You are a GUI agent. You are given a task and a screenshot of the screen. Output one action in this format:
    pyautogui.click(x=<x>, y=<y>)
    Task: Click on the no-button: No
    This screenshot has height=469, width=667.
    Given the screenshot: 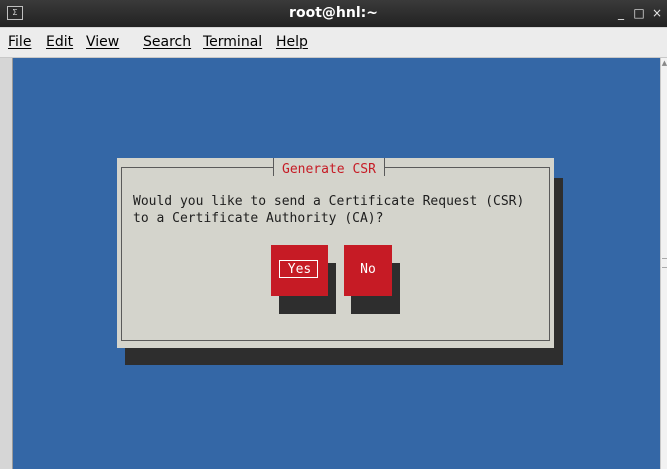 What is the action you would take?
    pyautogui.click(x=368, y=270)
    